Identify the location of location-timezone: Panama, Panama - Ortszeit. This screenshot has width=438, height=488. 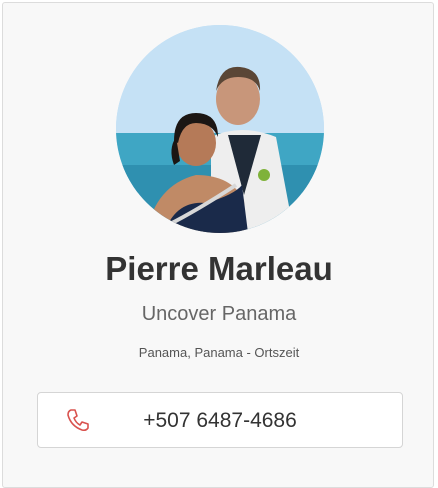
(219, 352).